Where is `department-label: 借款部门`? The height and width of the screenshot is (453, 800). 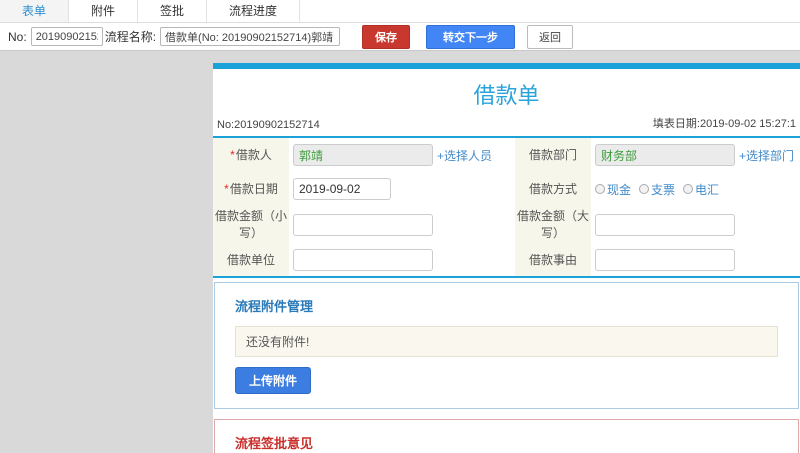 department-label: 借款部门 is located at coordinates (553, 155).